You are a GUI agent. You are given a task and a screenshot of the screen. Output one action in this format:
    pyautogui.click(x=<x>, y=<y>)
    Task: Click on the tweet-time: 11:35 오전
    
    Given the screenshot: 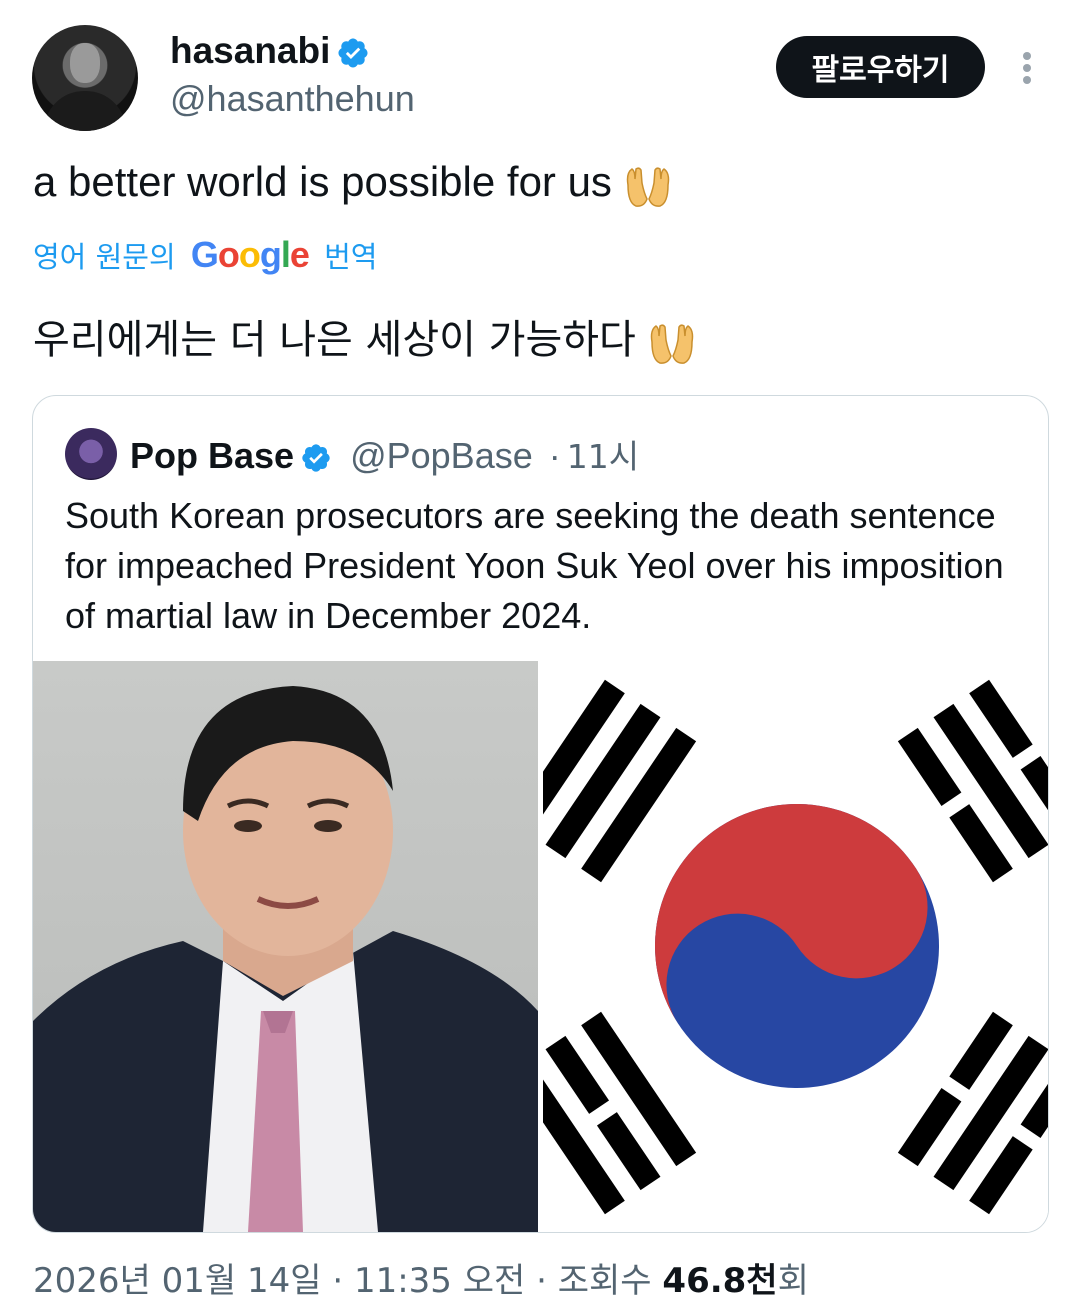 What is the action you would take?
    pyautogui.click(x=439, y=1281)
    